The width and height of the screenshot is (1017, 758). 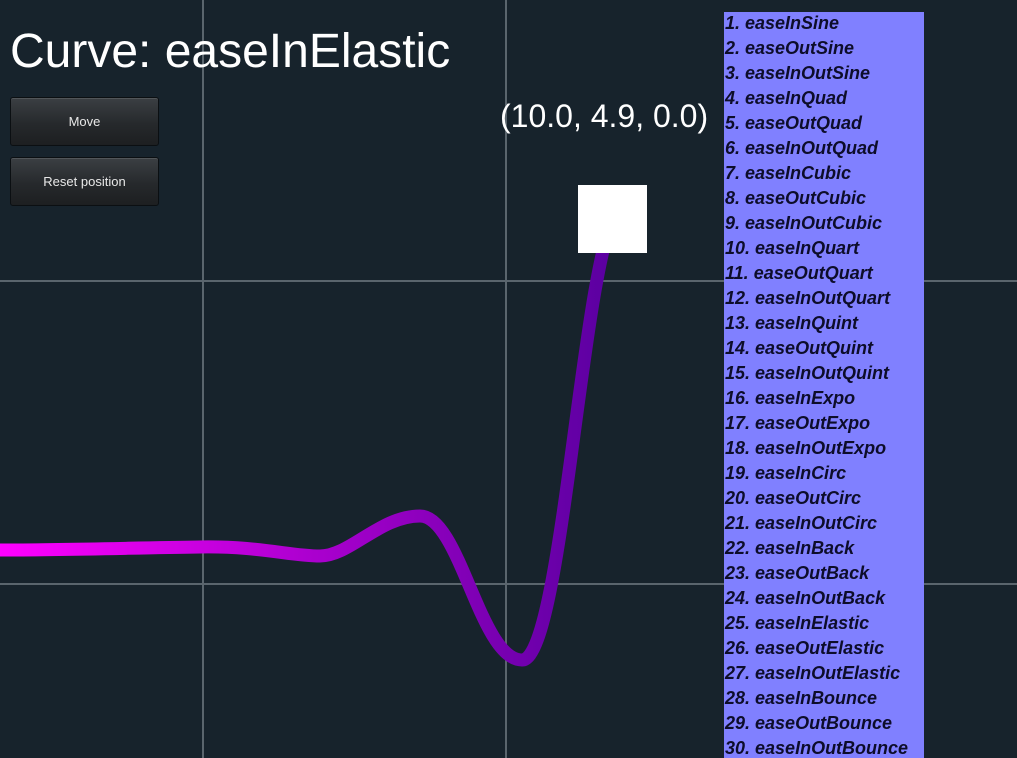 I want to click on move-button: Move, so click(x=84, y=121).